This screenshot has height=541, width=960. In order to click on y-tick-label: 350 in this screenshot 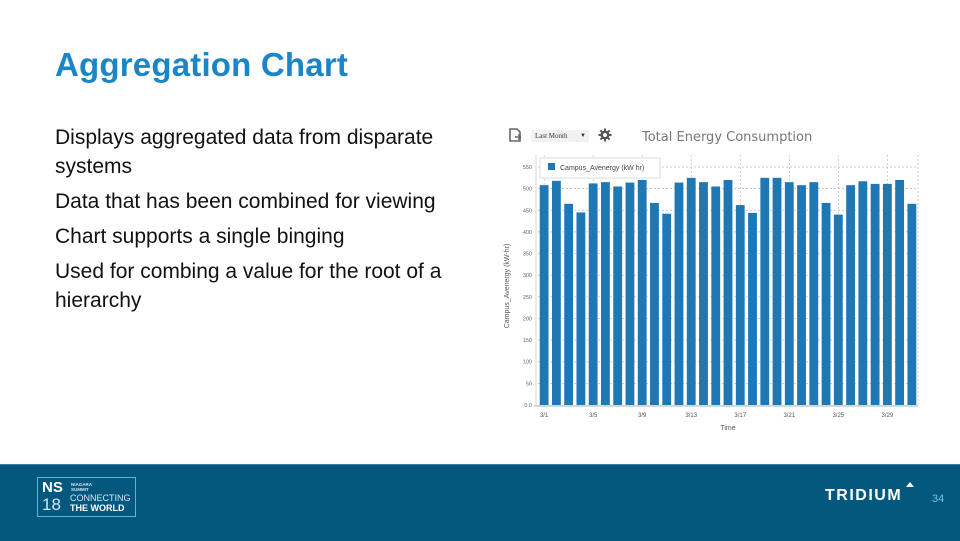, I will do `click(527, 255)`.